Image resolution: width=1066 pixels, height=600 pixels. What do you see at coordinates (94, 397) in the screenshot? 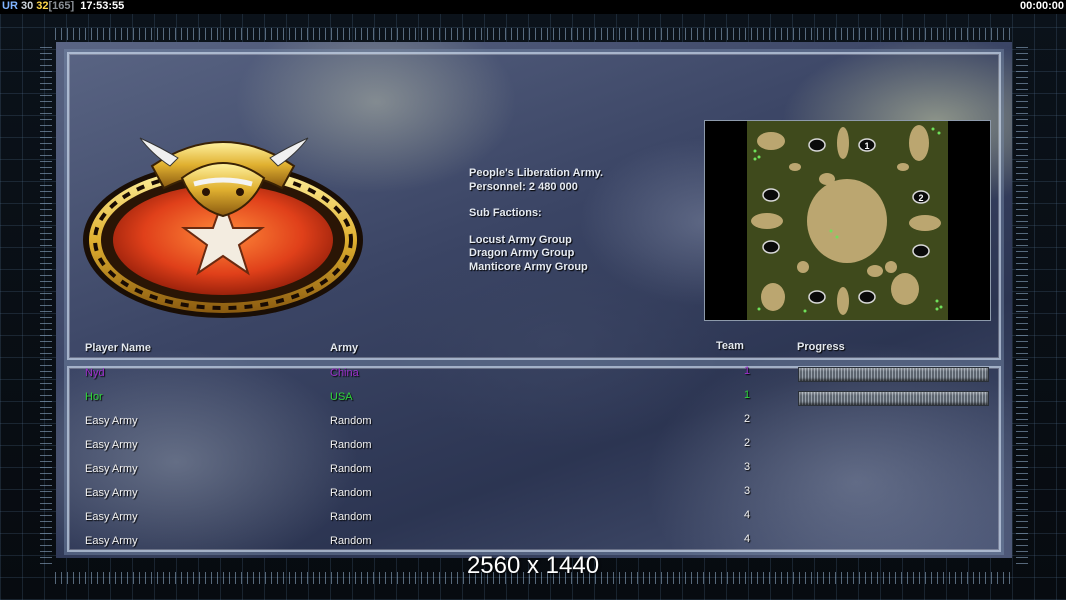
I see `player-name: Hor` at bounding box center [94, 397].